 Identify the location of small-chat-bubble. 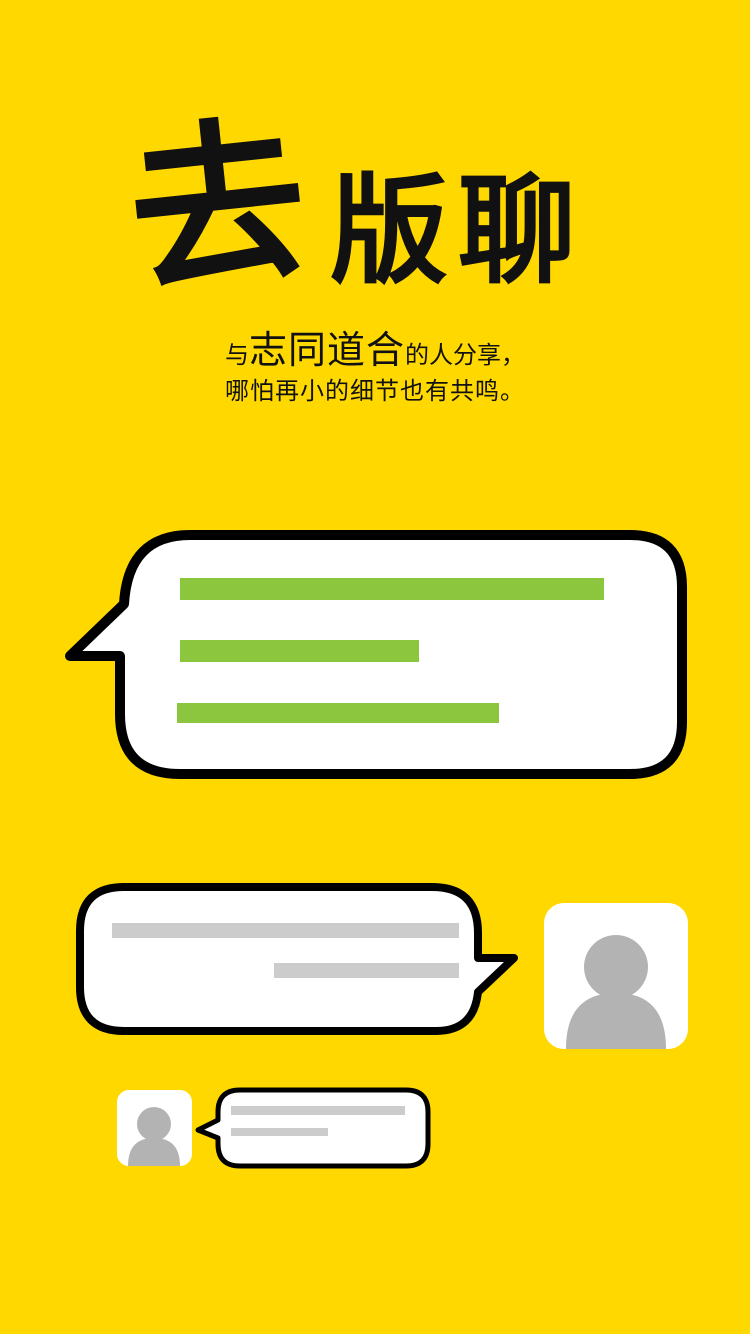
(313, 1128).